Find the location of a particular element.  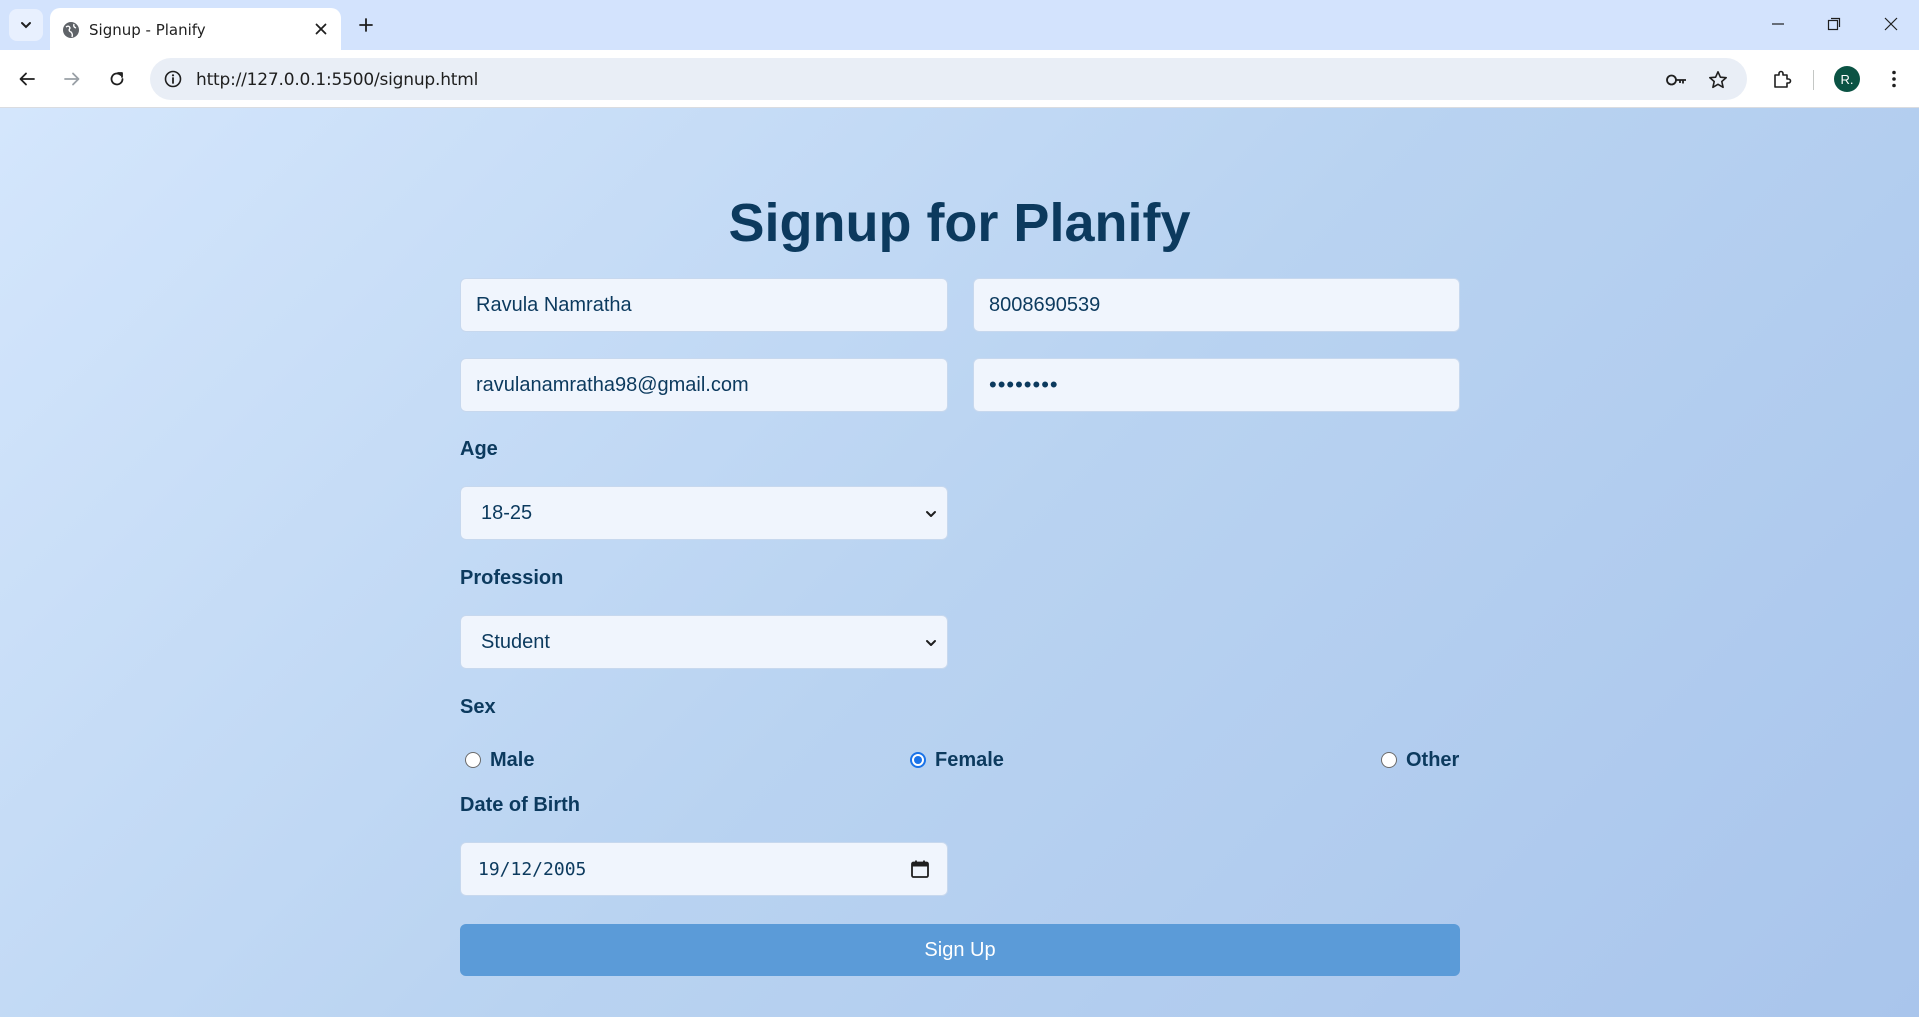

page-title: Signup for Planify is located at coordinates (959, 223).